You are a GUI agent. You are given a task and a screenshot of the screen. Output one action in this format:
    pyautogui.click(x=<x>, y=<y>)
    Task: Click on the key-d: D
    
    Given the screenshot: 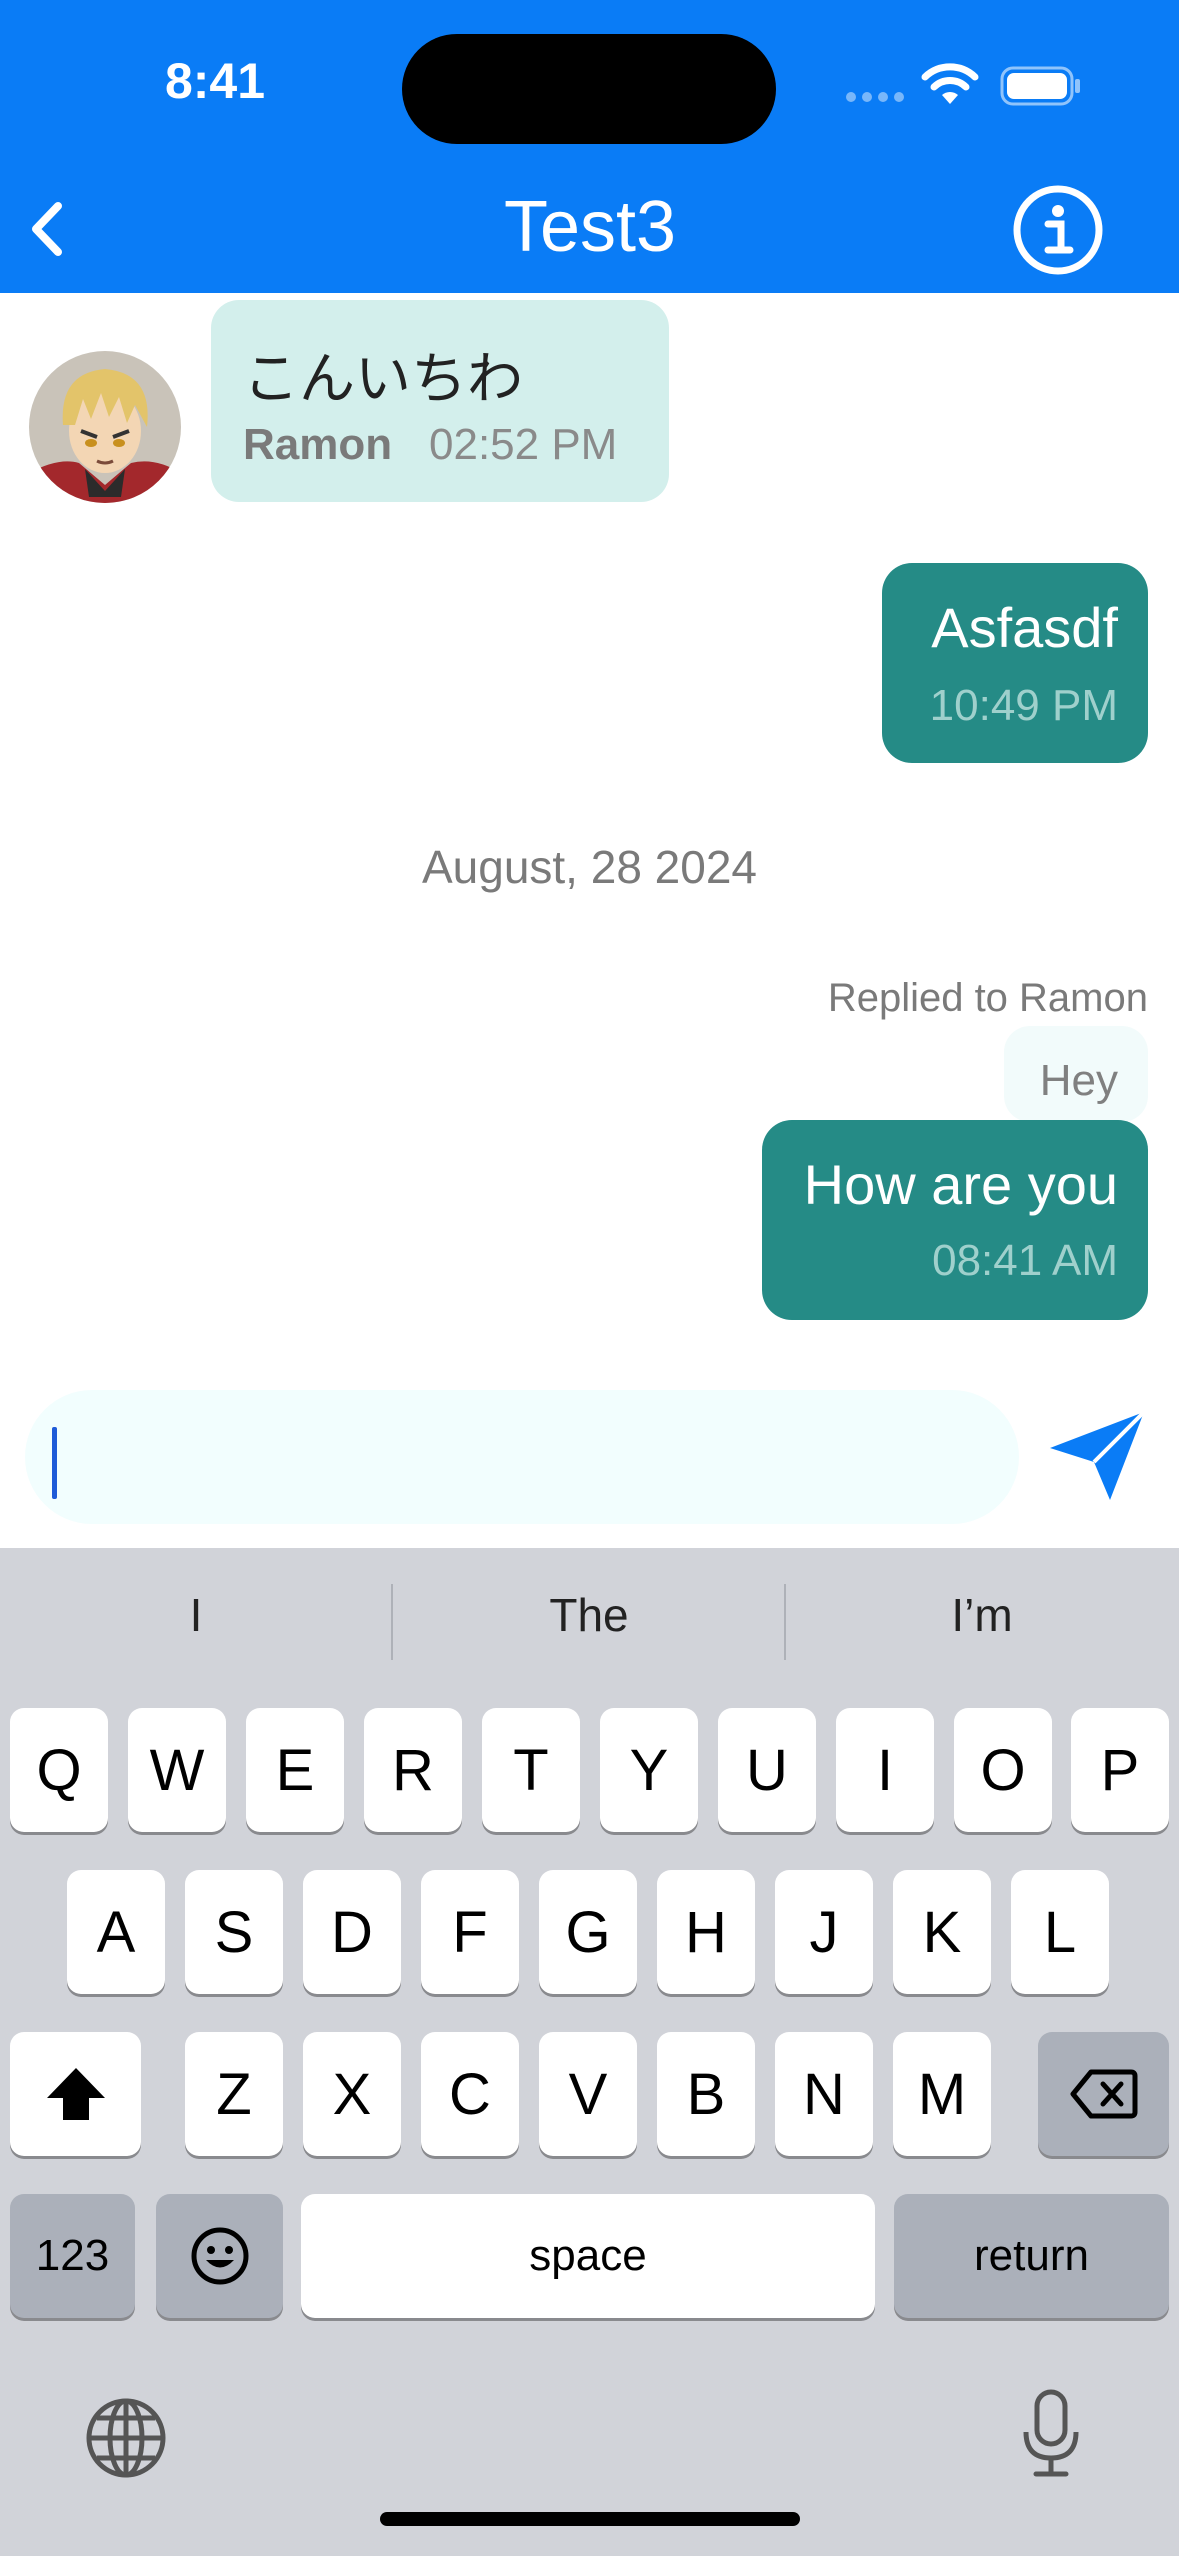 What is the action you would take?
    pyautogui.click(x=352, y=1932)
    